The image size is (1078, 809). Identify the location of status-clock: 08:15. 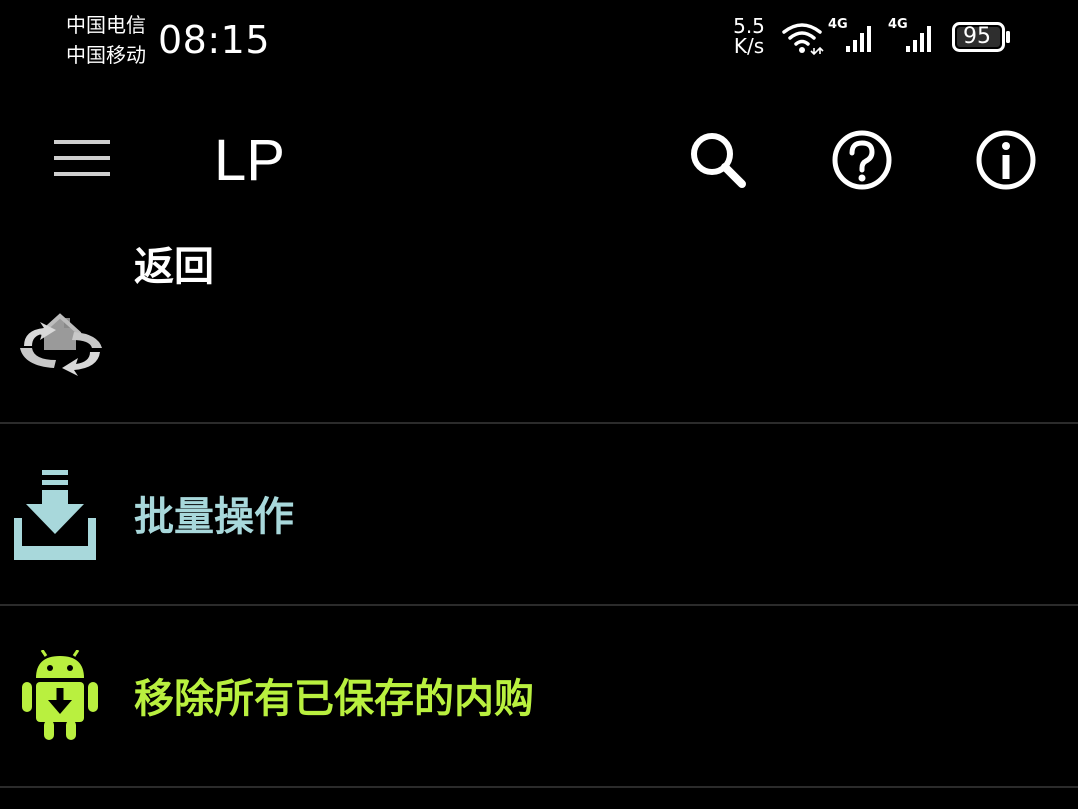
(214, 40).